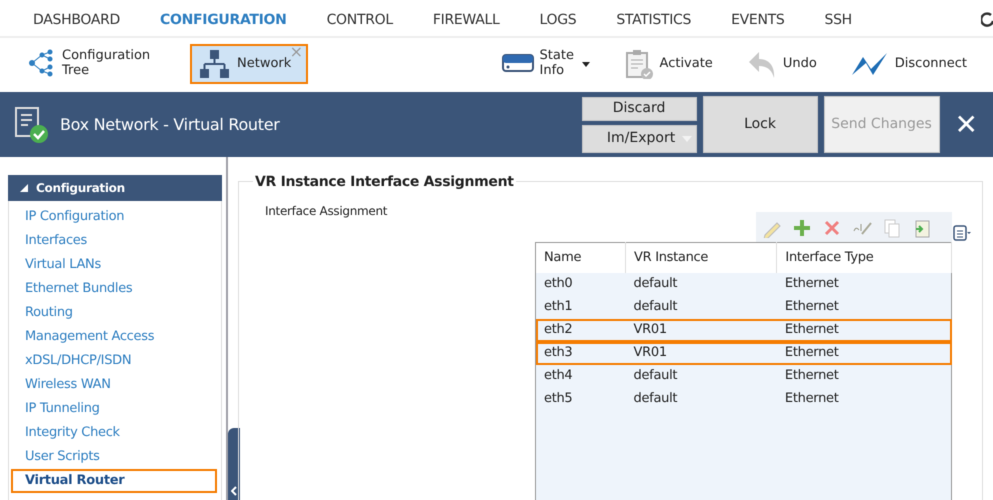 This screenshot has height=500, width=993. Describe the element at coordinates (760, 124) in the screenshot. I see `lock-button: Lock` at that location.